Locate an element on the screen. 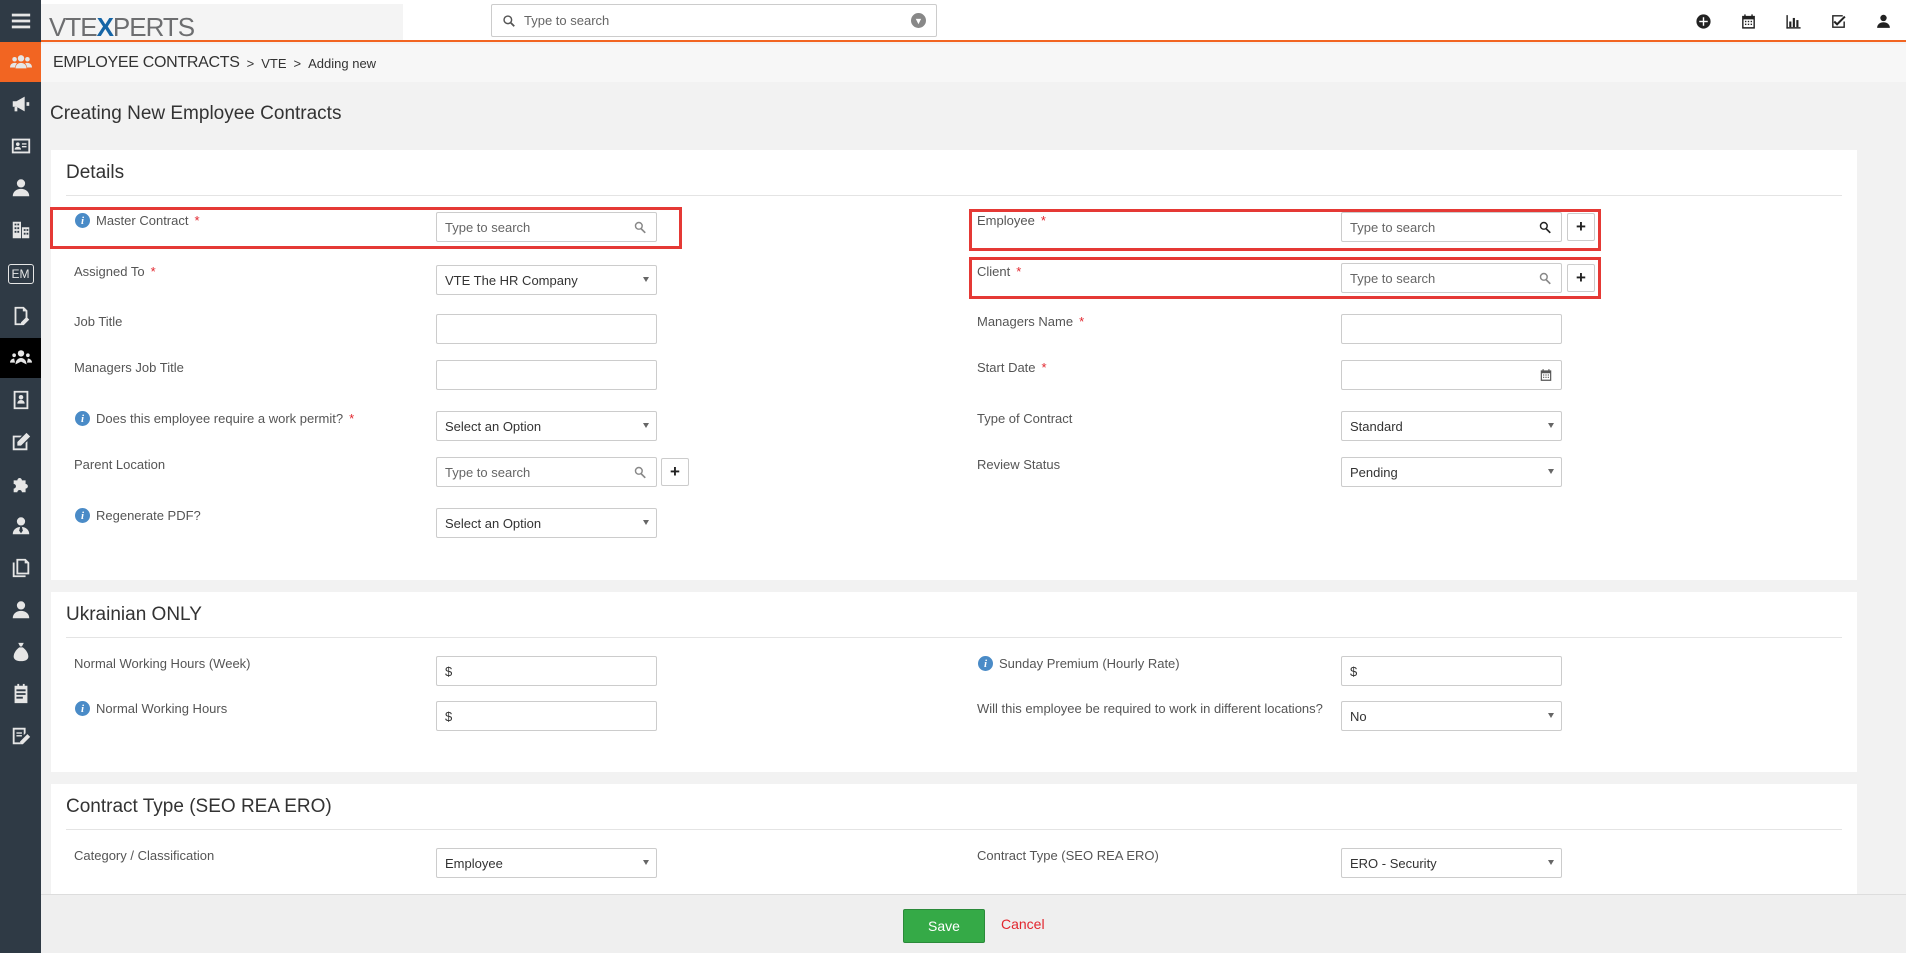  contract-type-value: ERO - Security is located at coordinates (1393, 863).